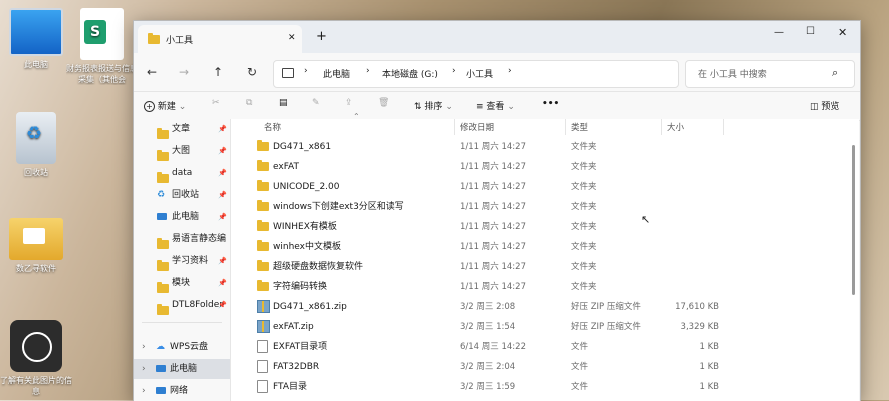  I want to click on address-bar: › 此电脑 › 本地磁盘 (G:) › 小工具 ›, so click(476, 74).